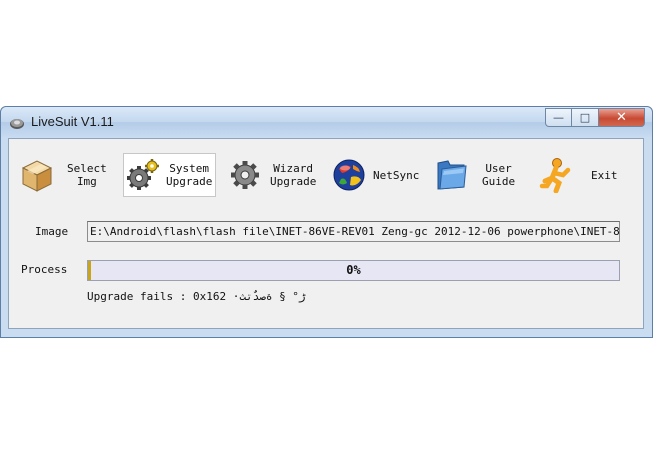 This screenshot has width=656, height=460. Describe the element at coordinates (349, 175) in the screenshot. I see `globe-sync-icon` at that location.